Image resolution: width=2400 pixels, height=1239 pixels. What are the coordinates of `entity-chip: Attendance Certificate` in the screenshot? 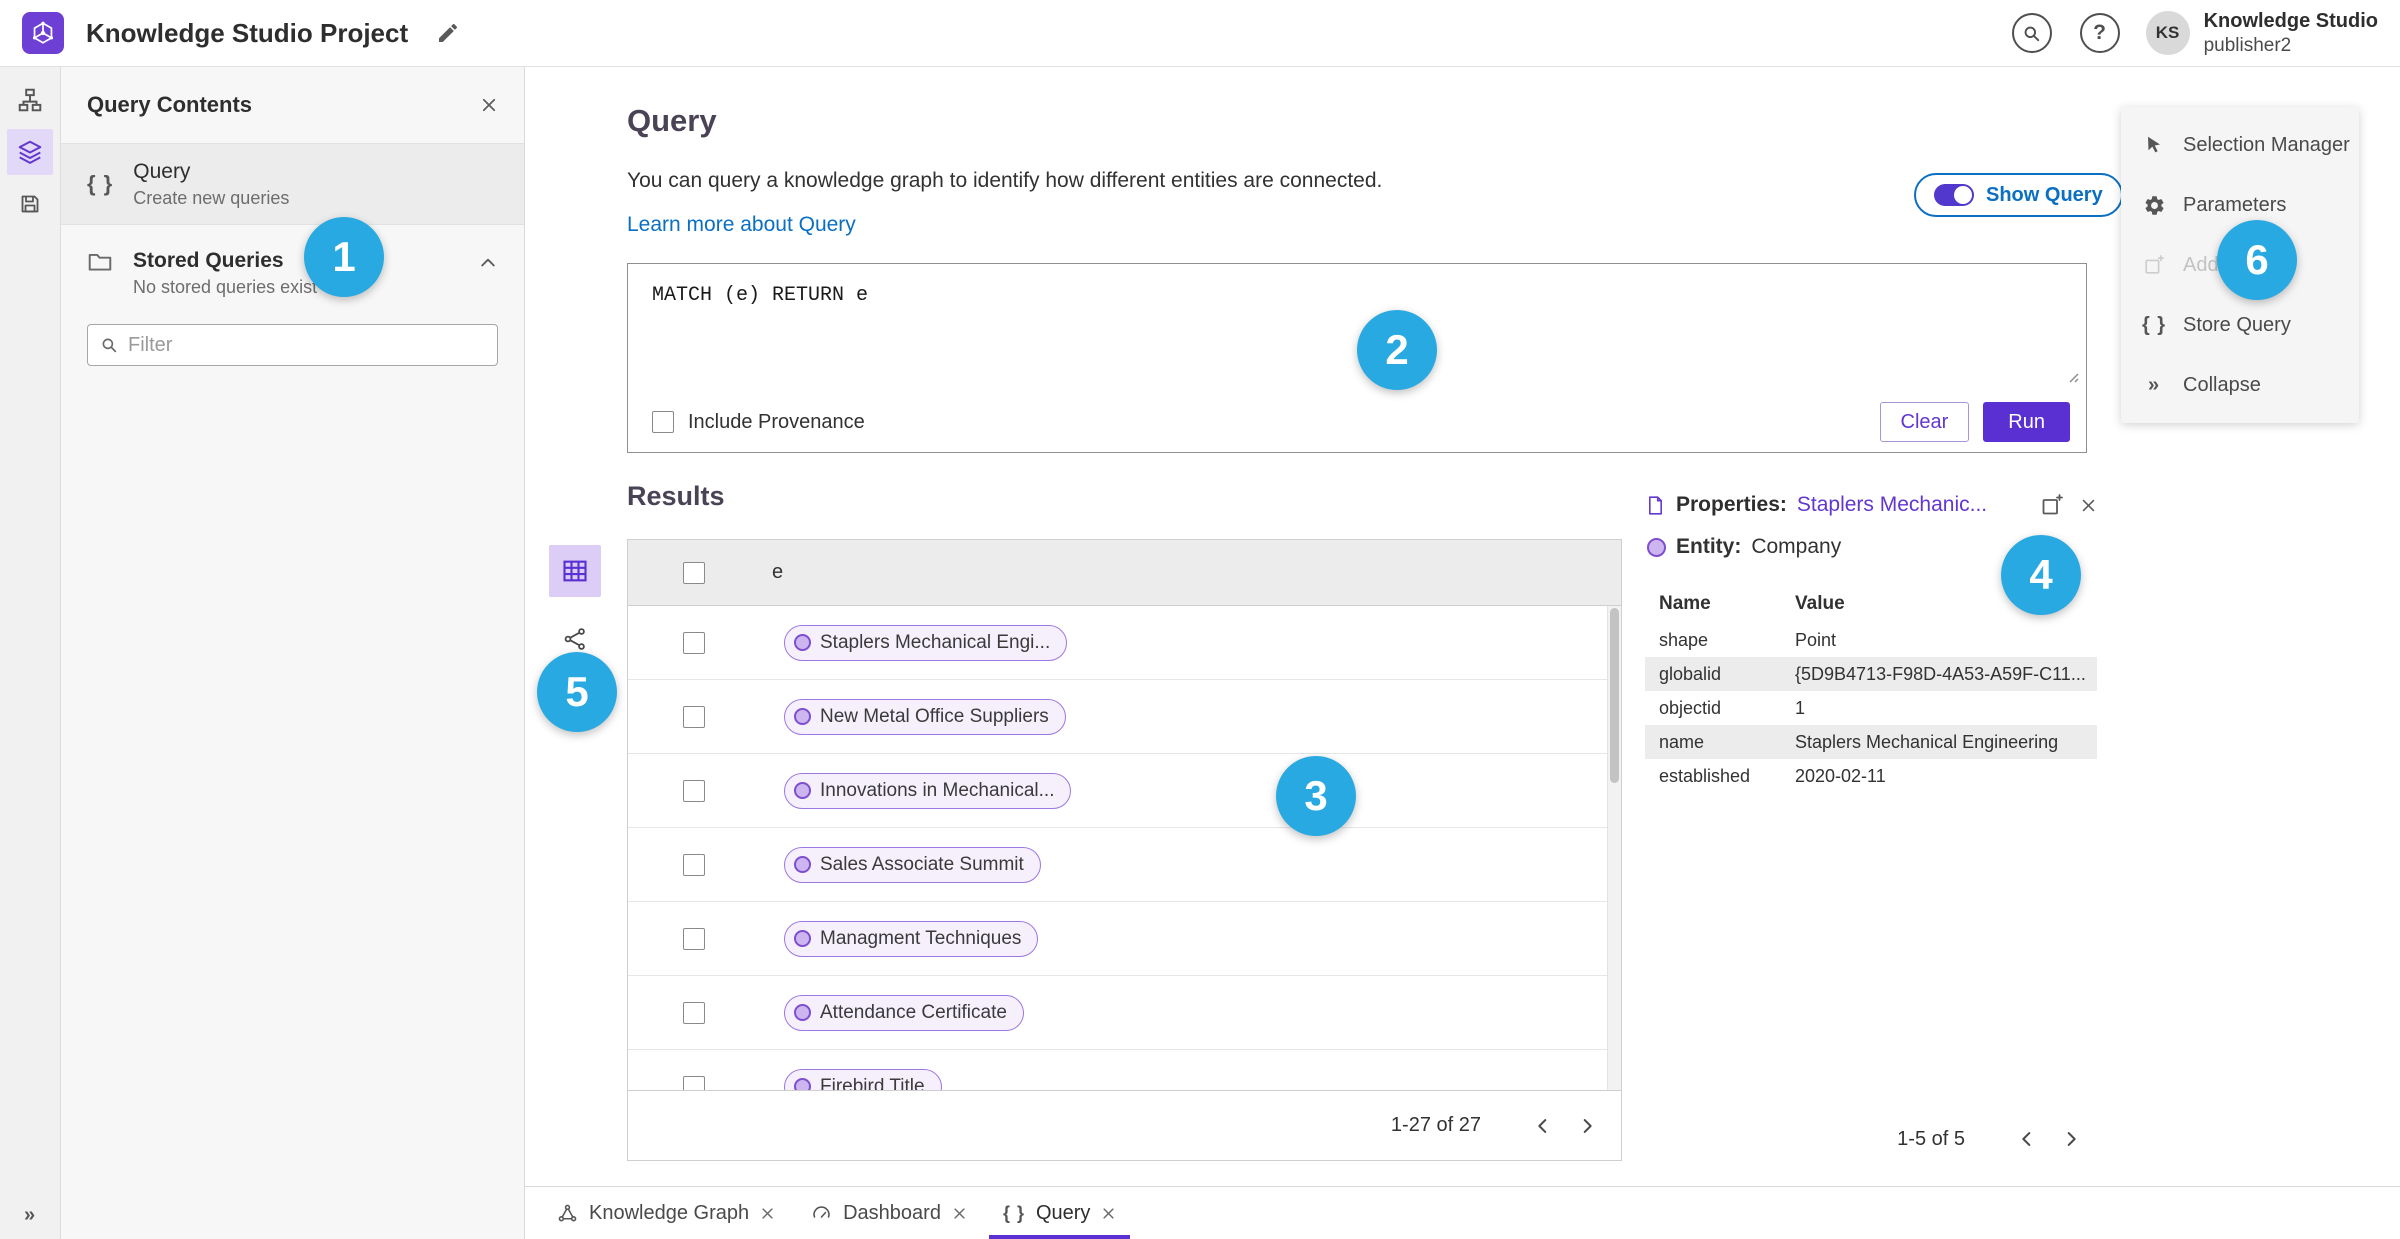 It's located at (904, 1012).